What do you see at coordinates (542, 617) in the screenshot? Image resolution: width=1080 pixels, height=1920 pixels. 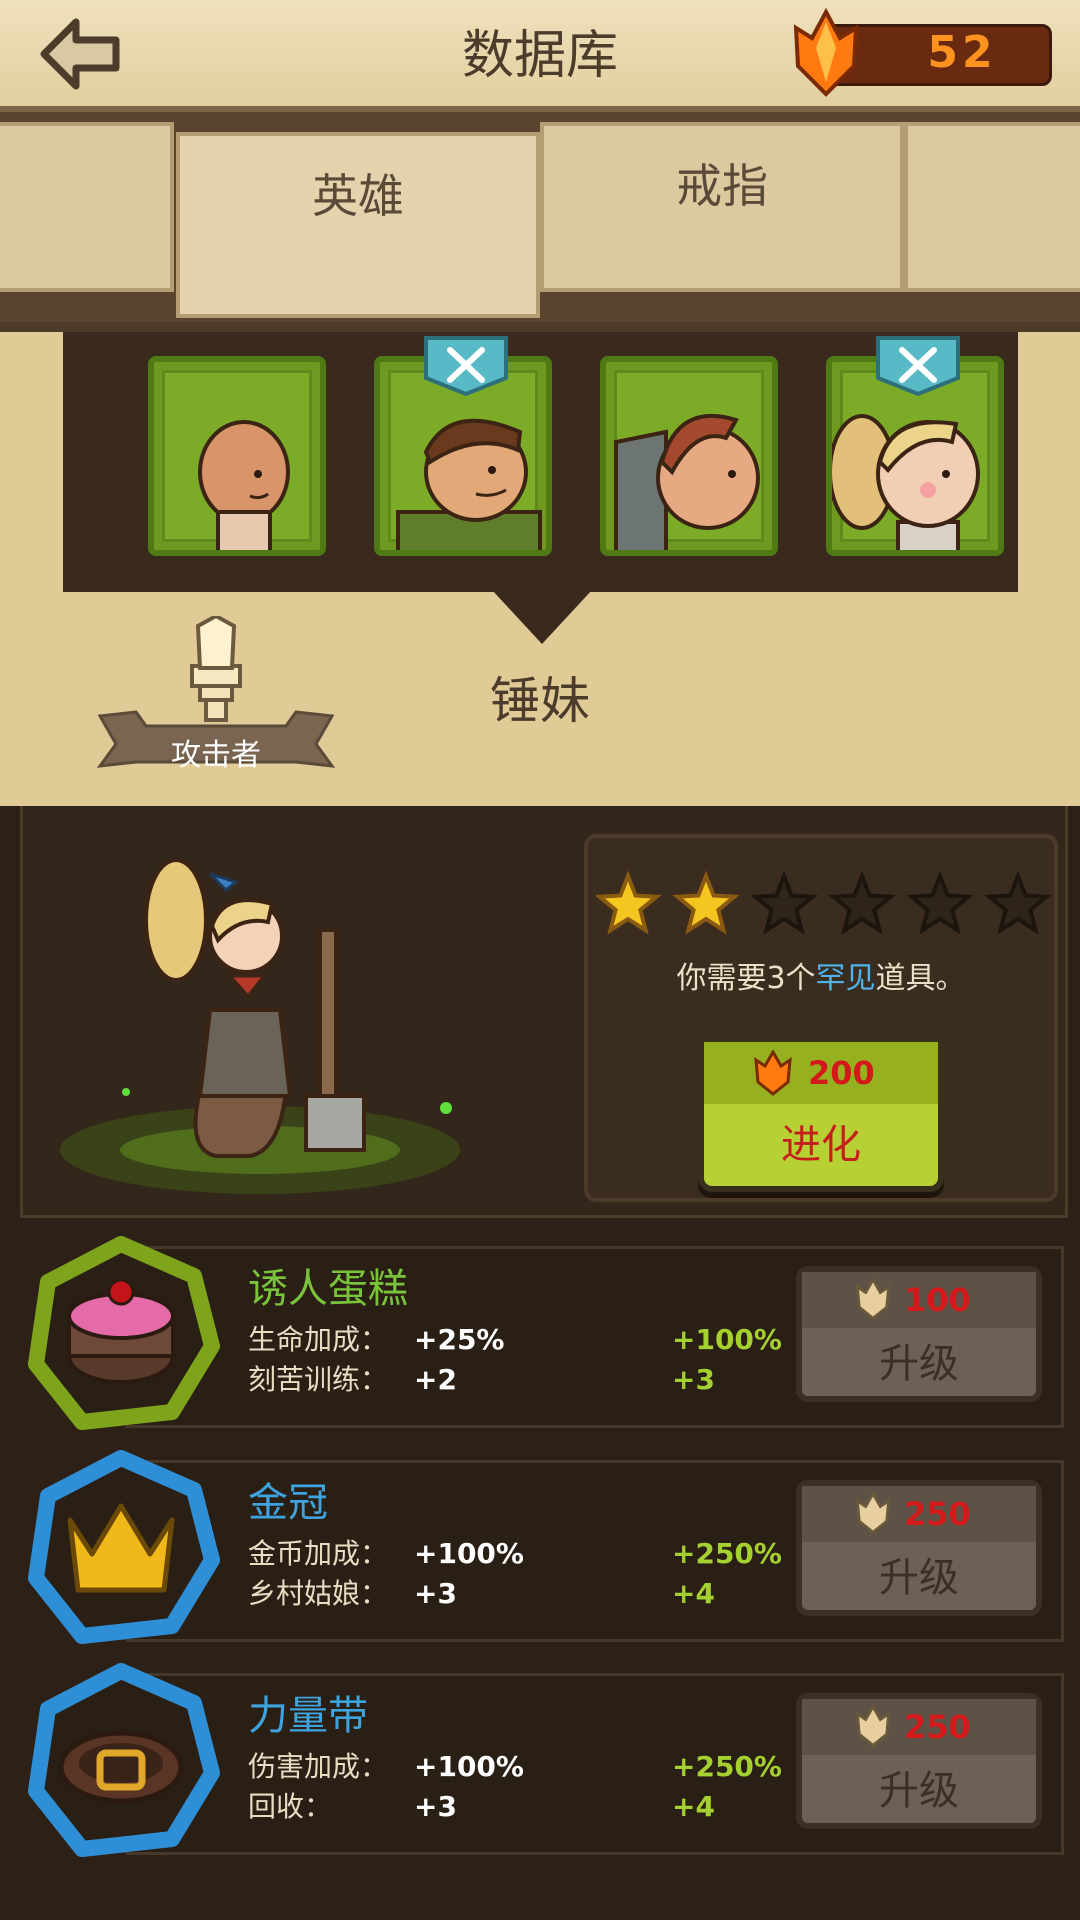 I see `selection-pointer` at bounding box center [542, 617].